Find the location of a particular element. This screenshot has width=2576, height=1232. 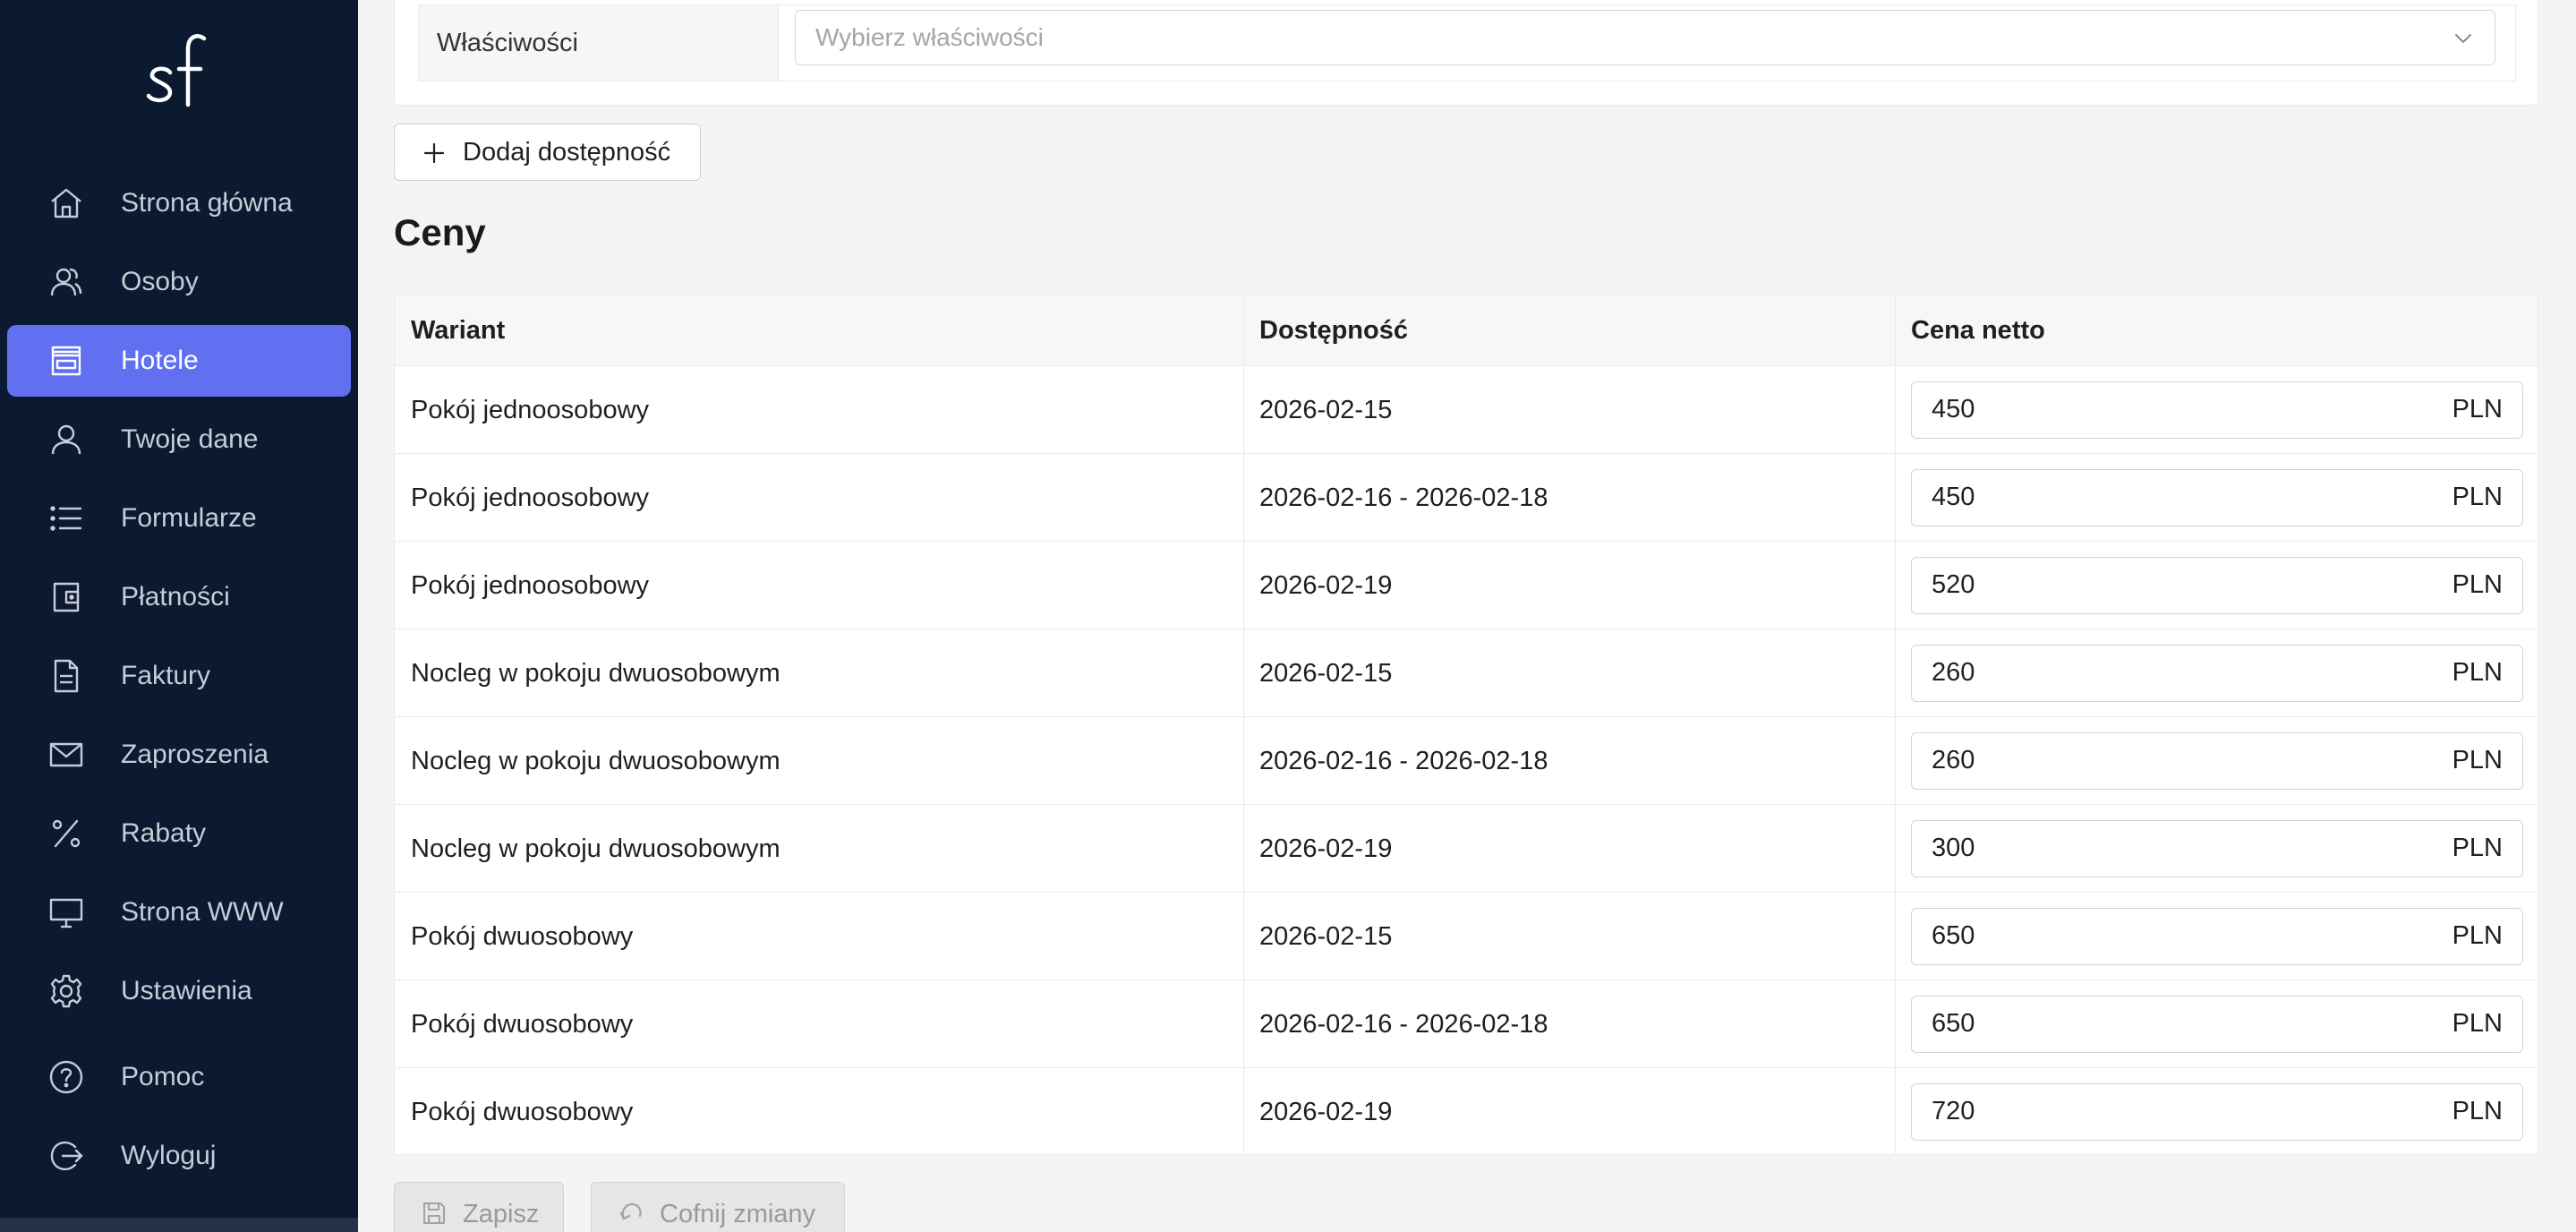

properties-select: Wybierz właściwości is located at coordinates (1645, 37).